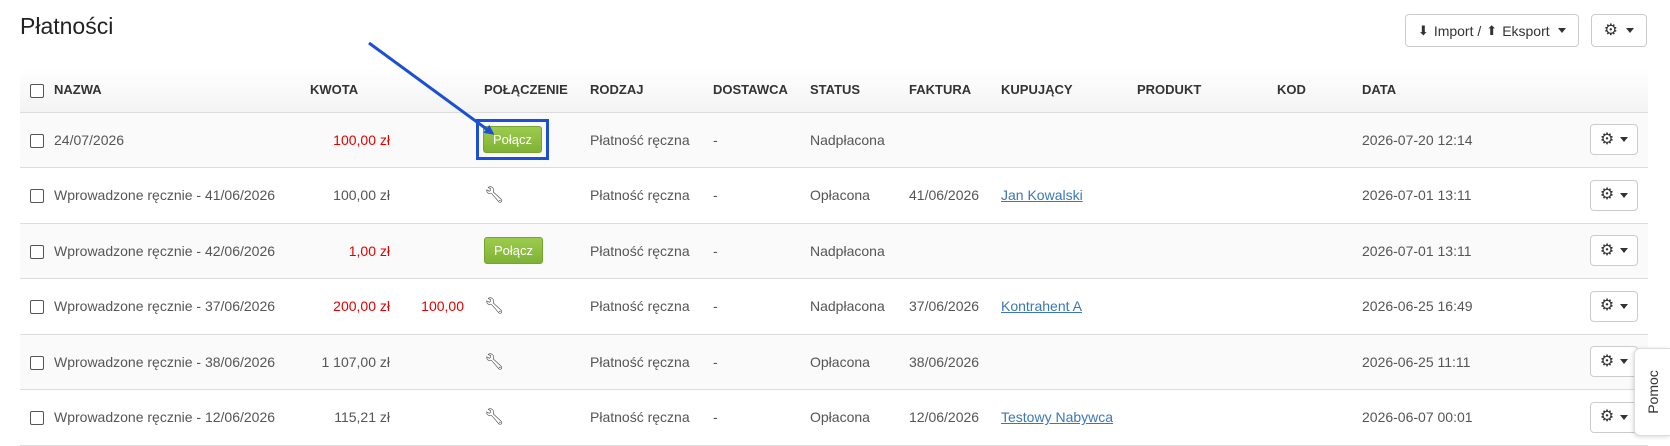 This screenshot has height=446, width=1670. What do you see at coordinates (1041, 306) in the screenshot?
I see `buyer-link: Kontrahent A` at bounding box center [1041, 306].